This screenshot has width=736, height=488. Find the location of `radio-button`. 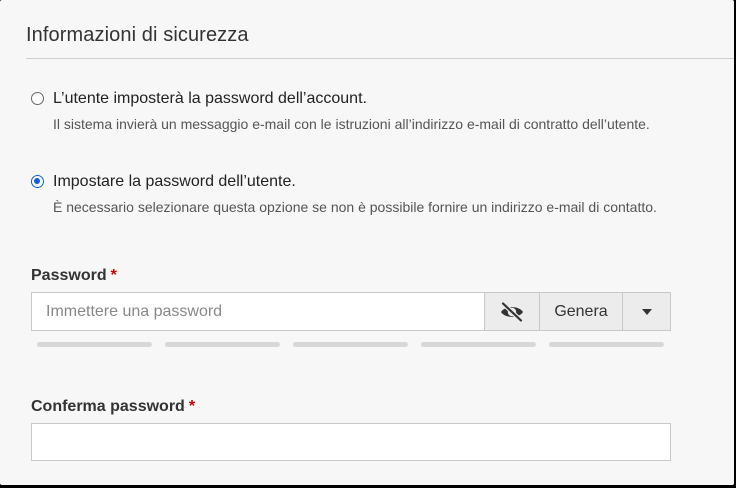

radio-button is located at coordinates (37, 98).